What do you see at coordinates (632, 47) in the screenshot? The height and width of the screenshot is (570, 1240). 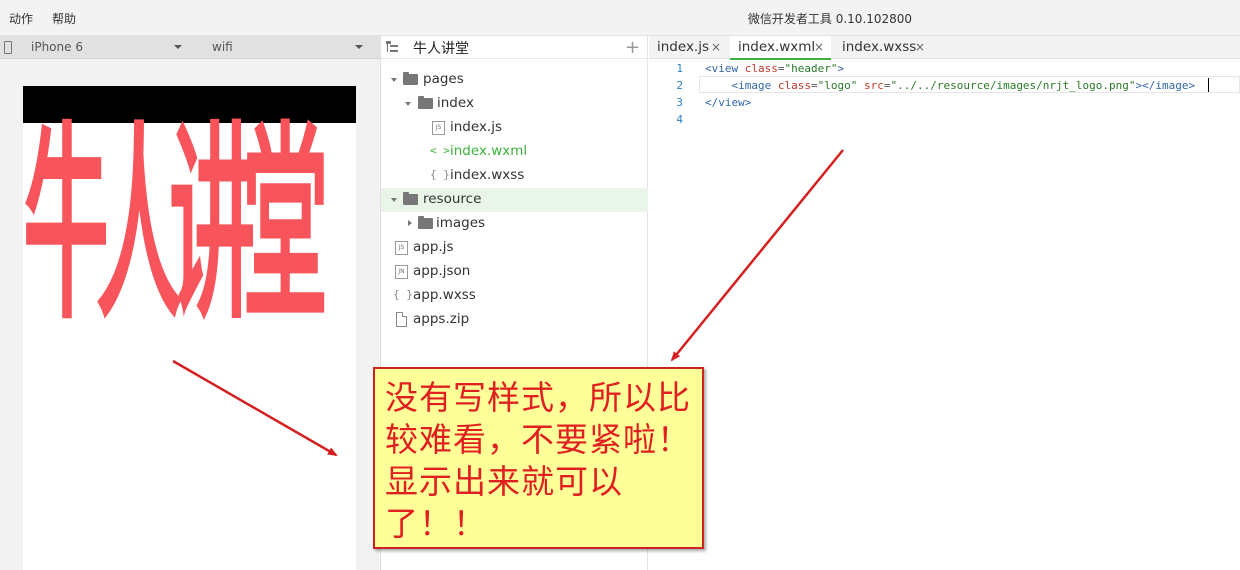 I see `add-file-icon: +` at bounding box center [632, 47].